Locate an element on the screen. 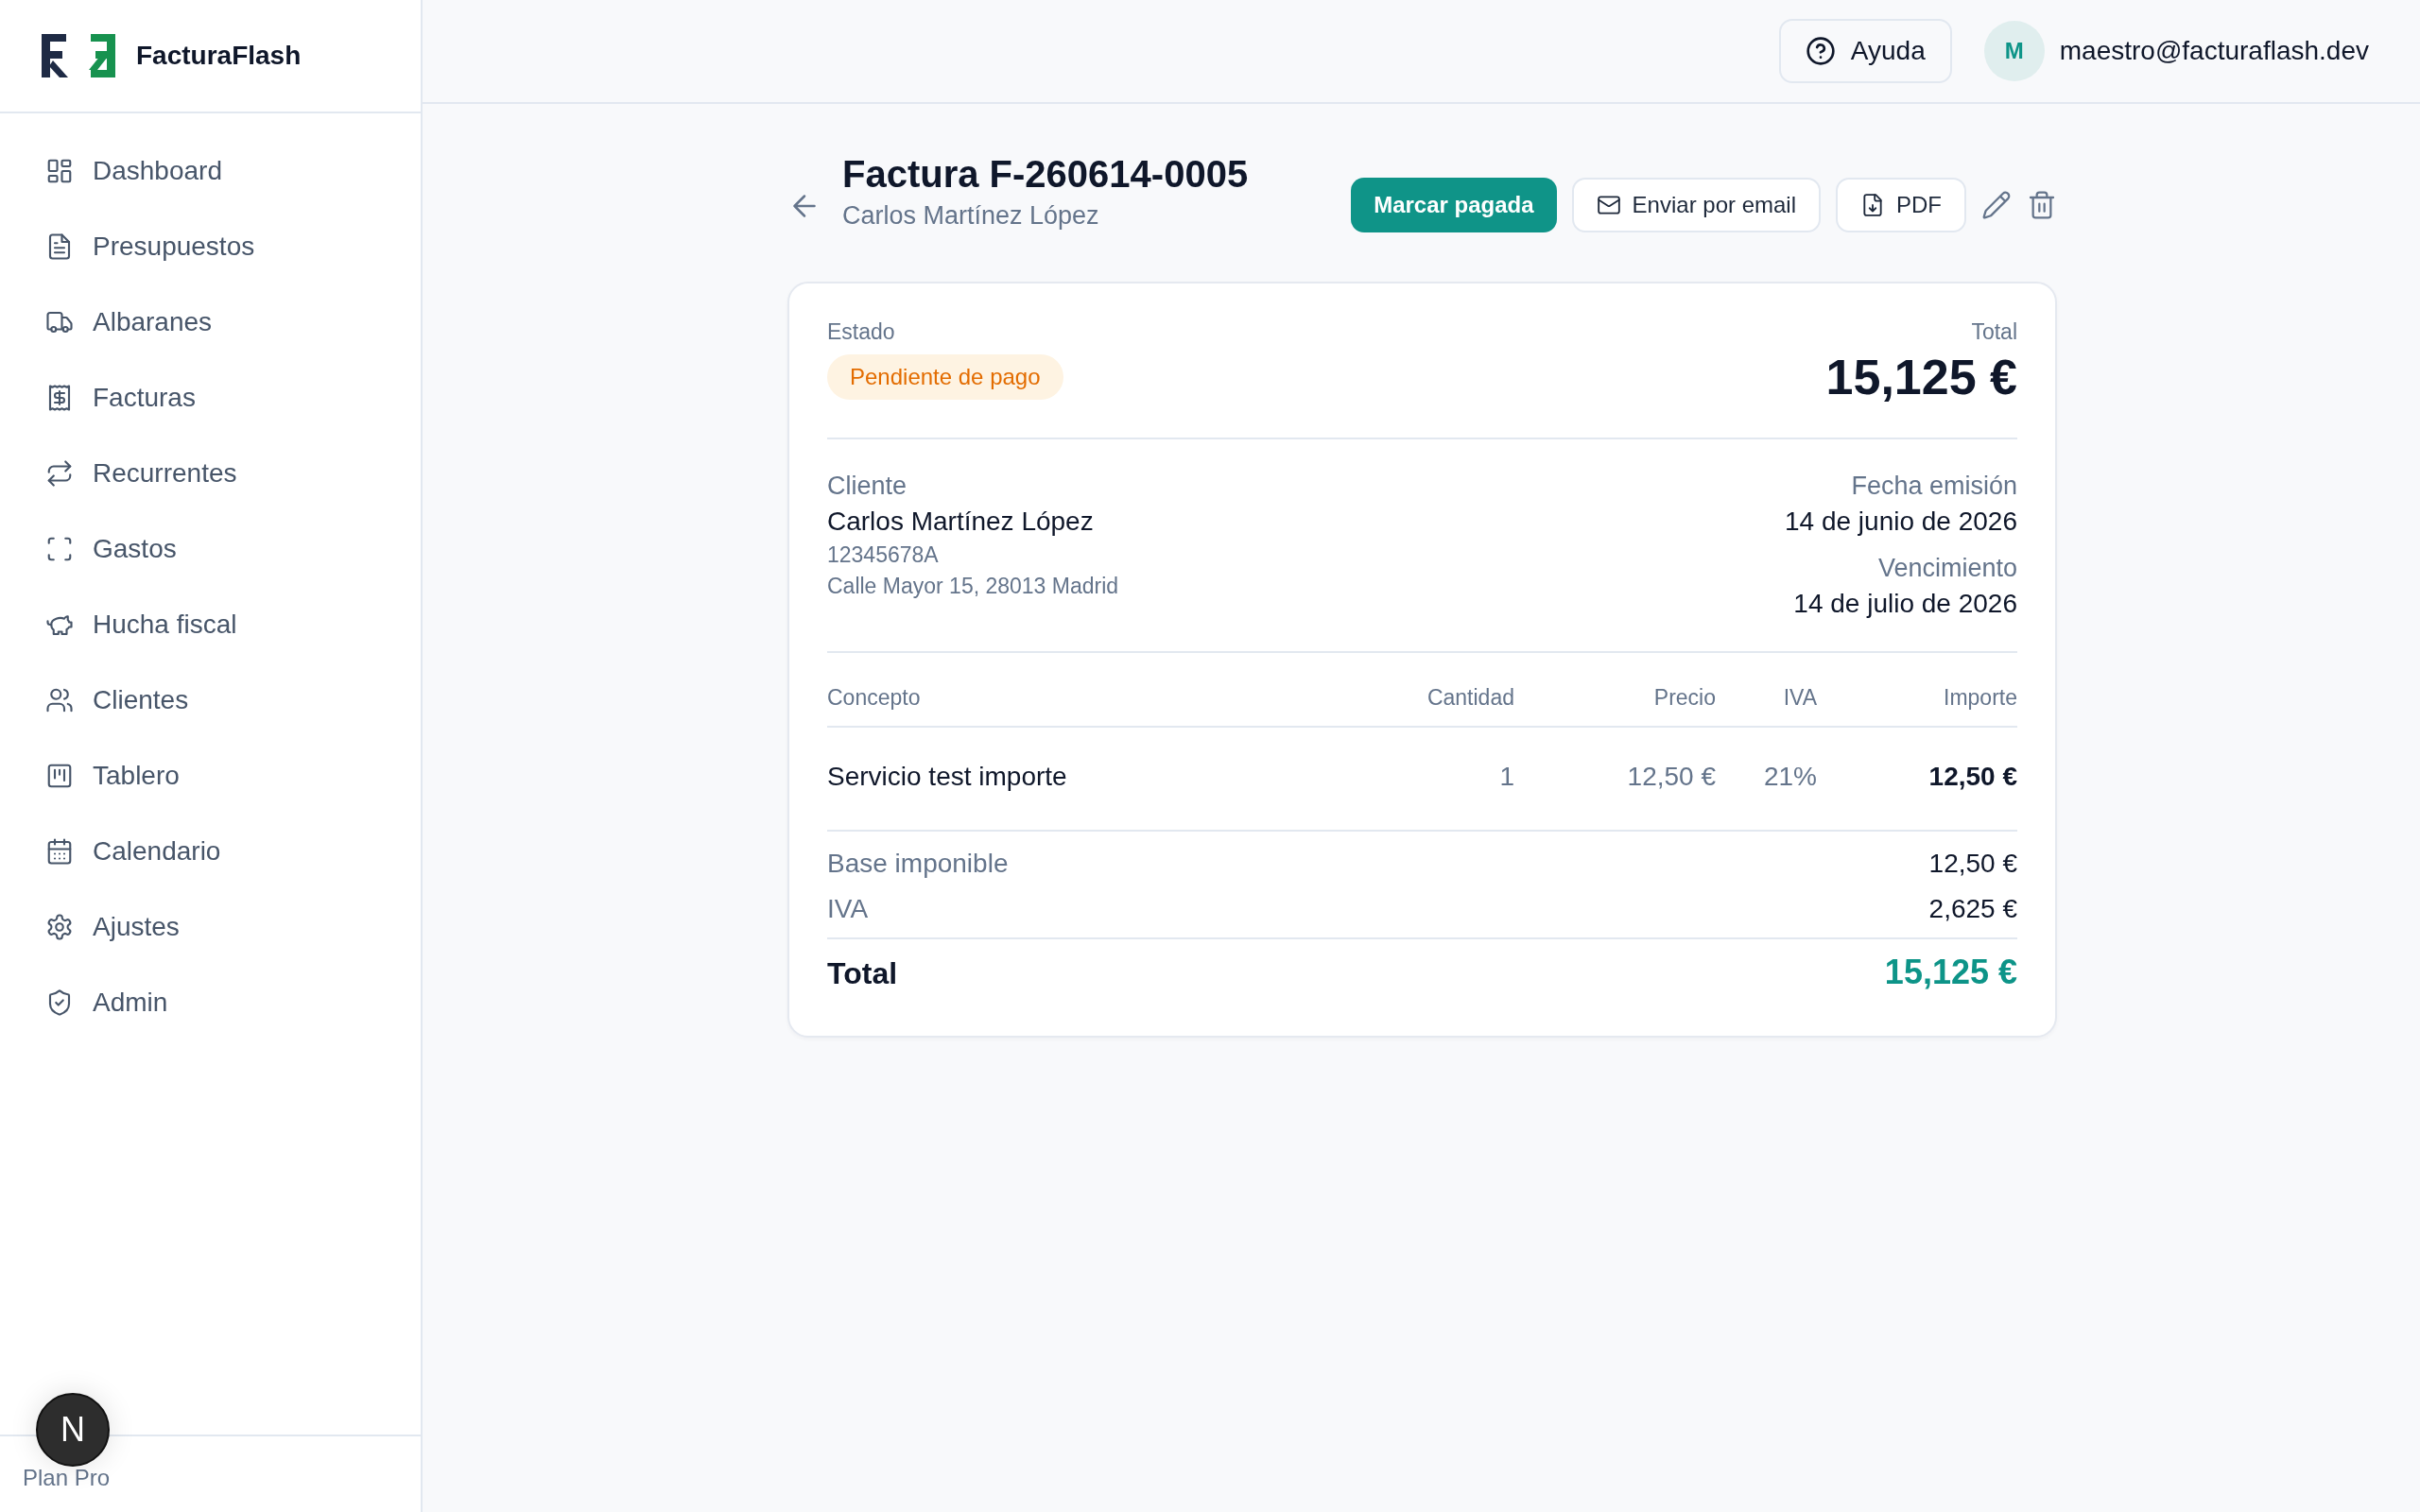 This screenshot has height=1512, width=2420. logo-icon is located at coordinates (79, 55).